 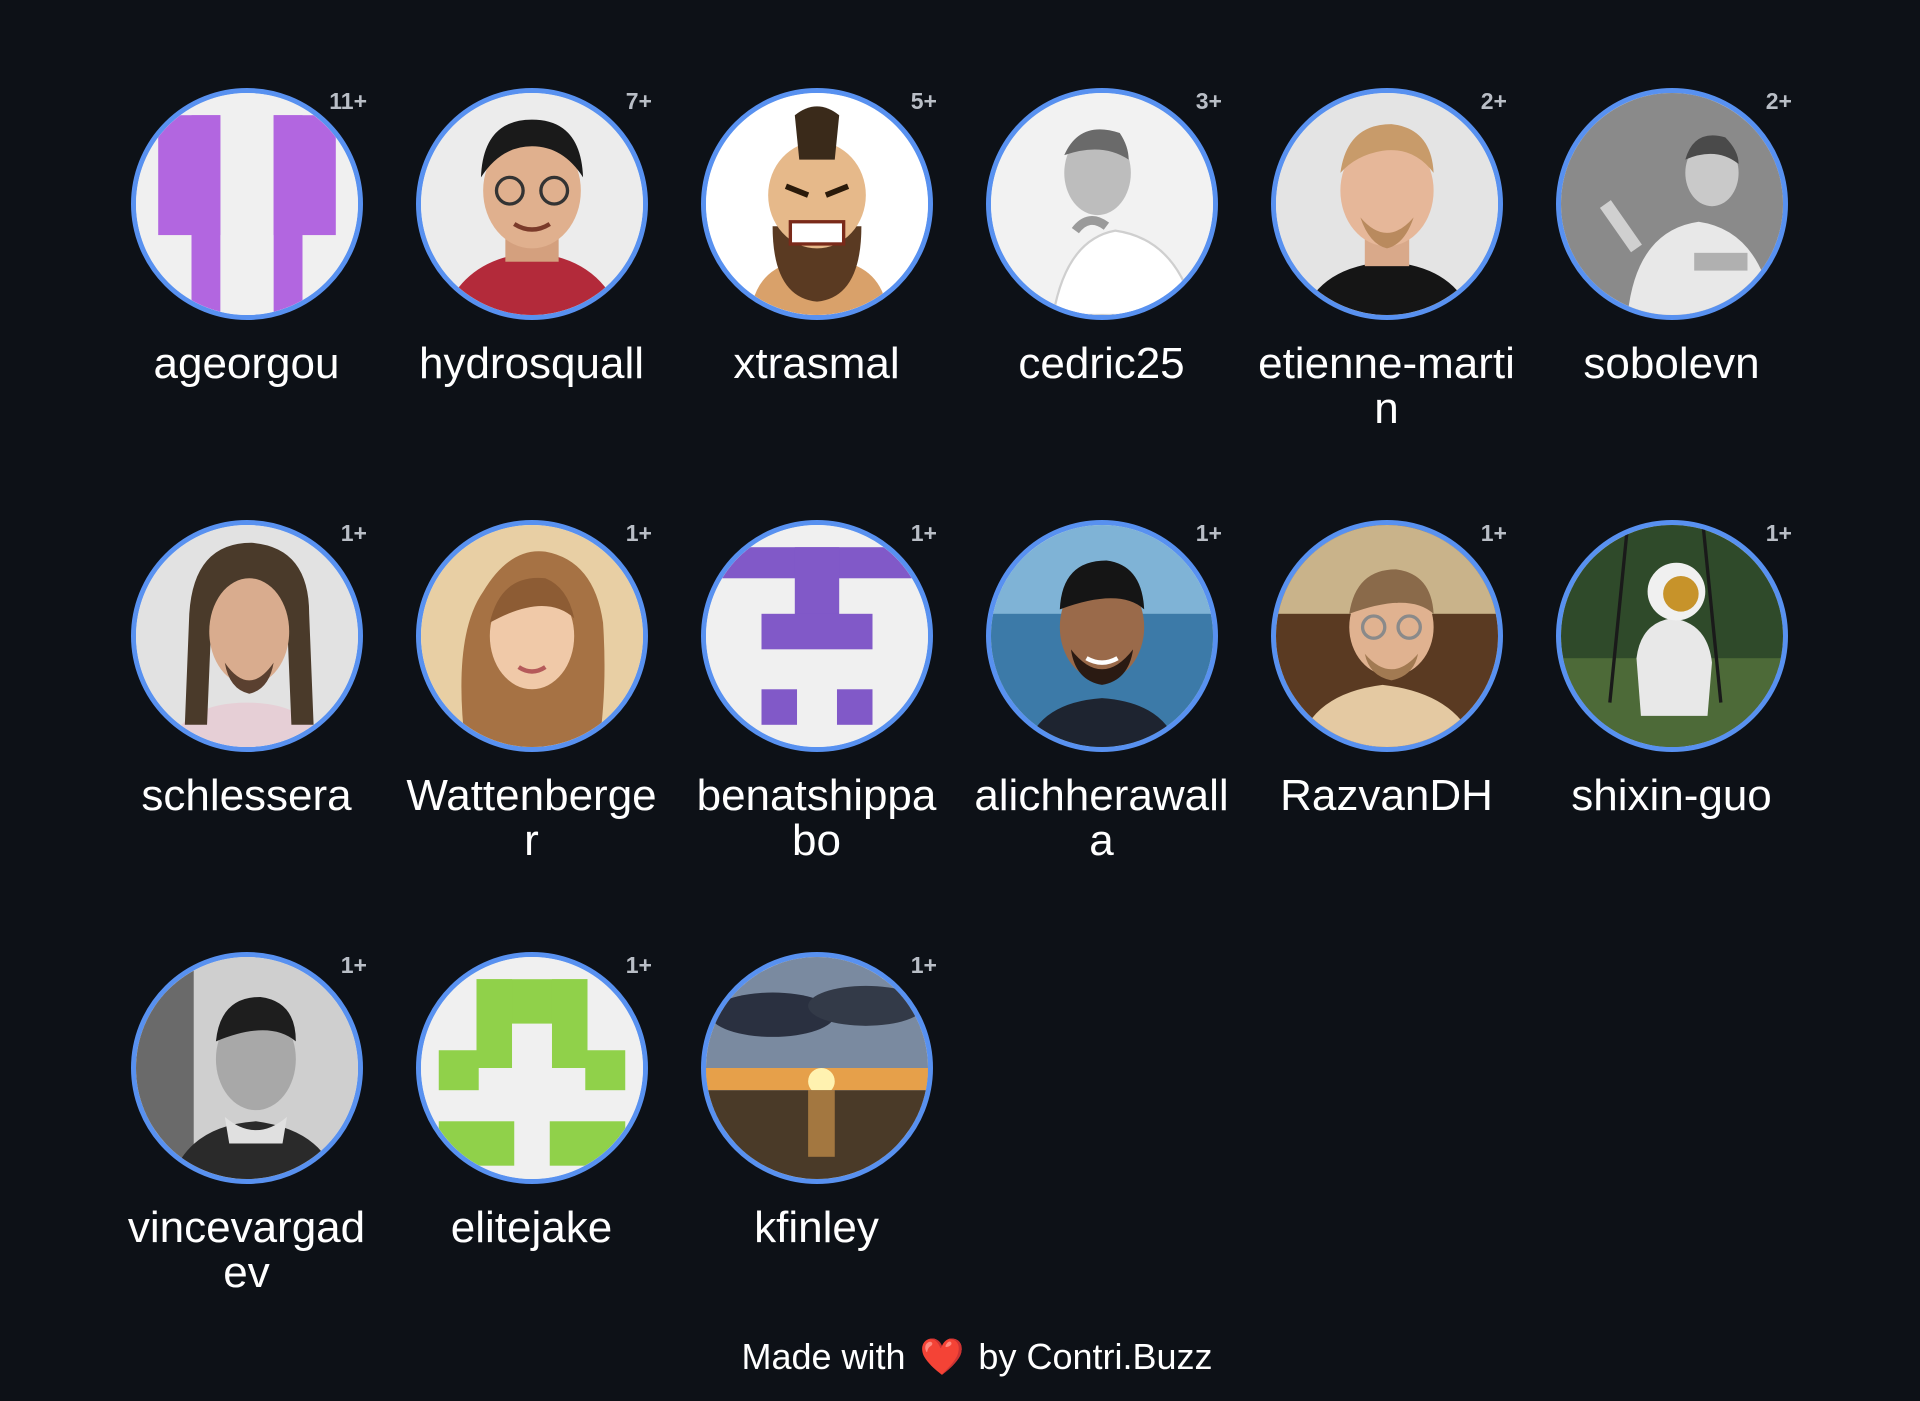 I want to click on contributor-card: 1+ alichherawalla, so click(x=1101, y=732).